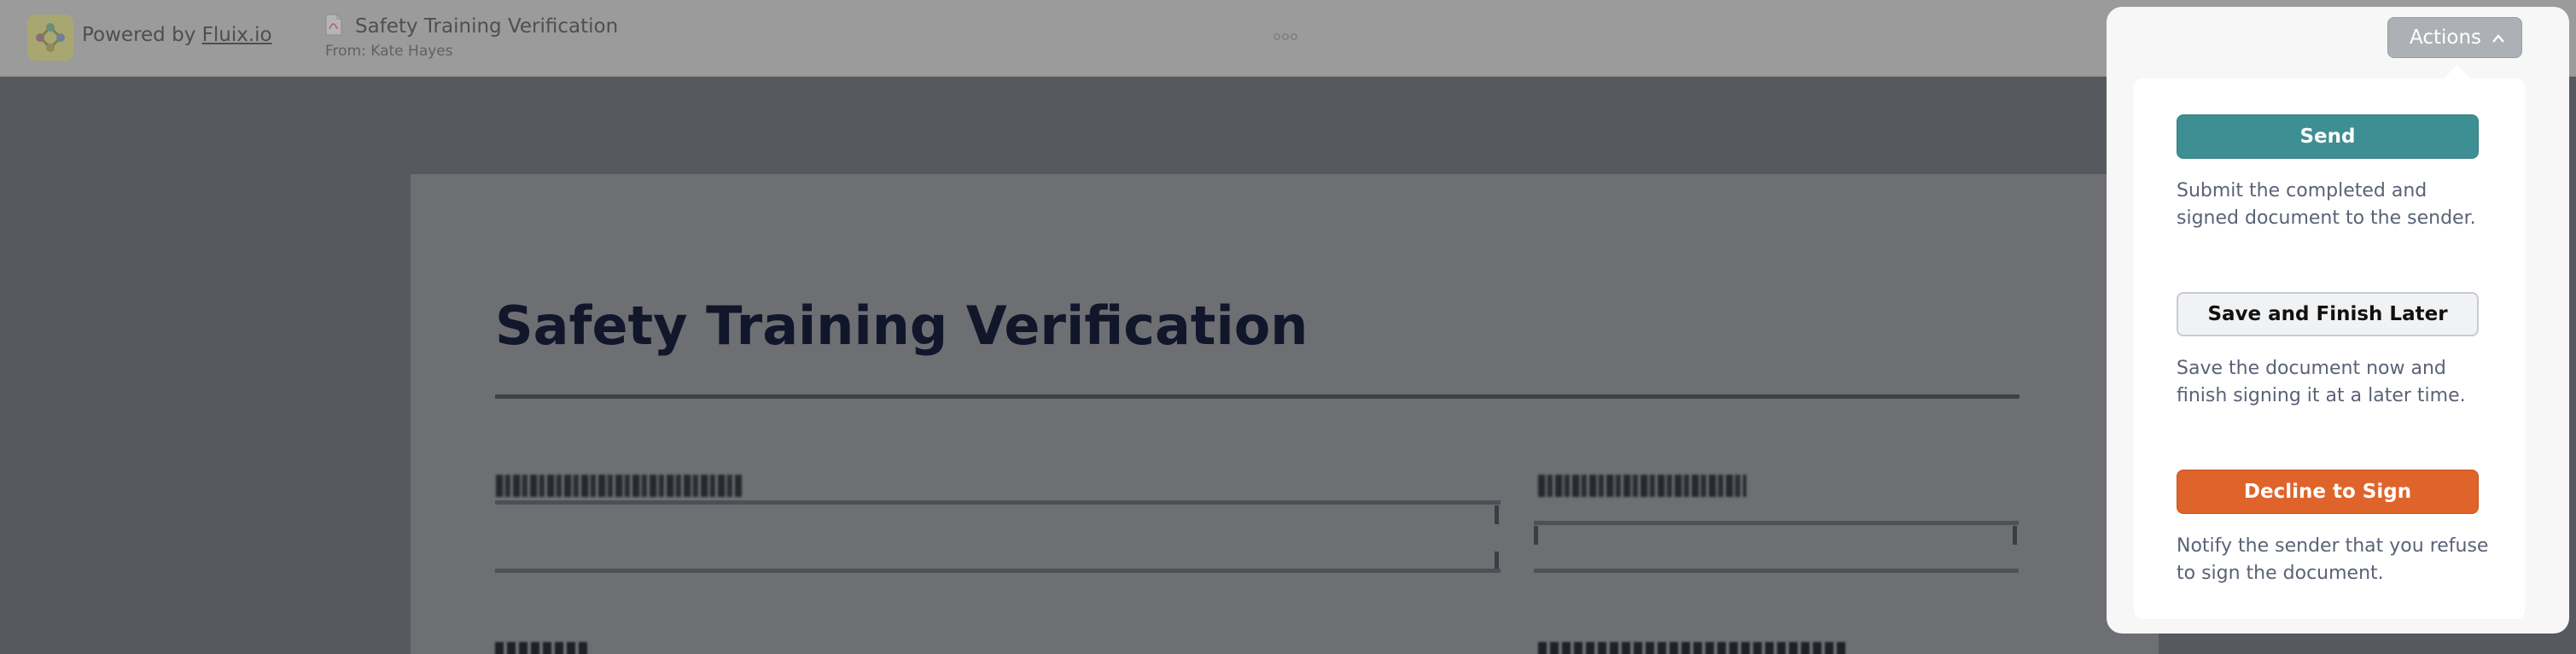  I want to click on fluix-link: Fluix.io, so click(237, 35).